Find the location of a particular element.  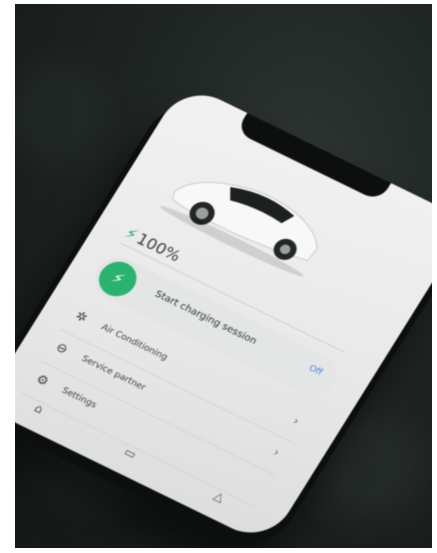

bolt-icon: ⚡ is located at coordinates (118, 278).